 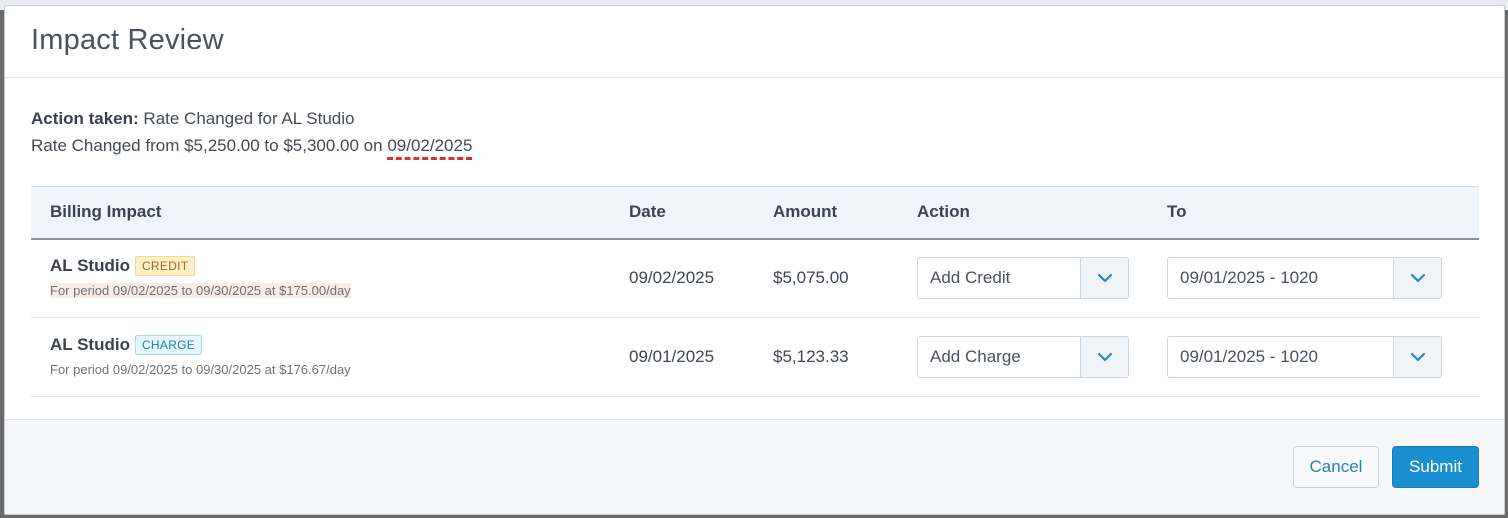 What do you see at coordinates (1042, 213) in the screenshot?
I see `header-action: Action` at bounding box center [1042, 213].